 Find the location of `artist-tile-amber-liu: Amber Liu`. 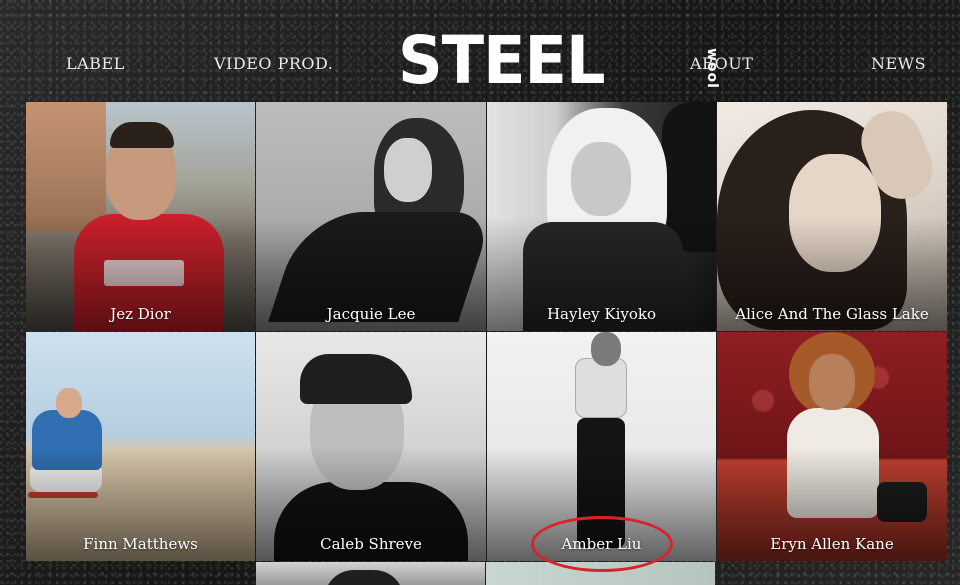

artist-tile-amber-liu: Amber Liu is located at coordinates (601, 446).